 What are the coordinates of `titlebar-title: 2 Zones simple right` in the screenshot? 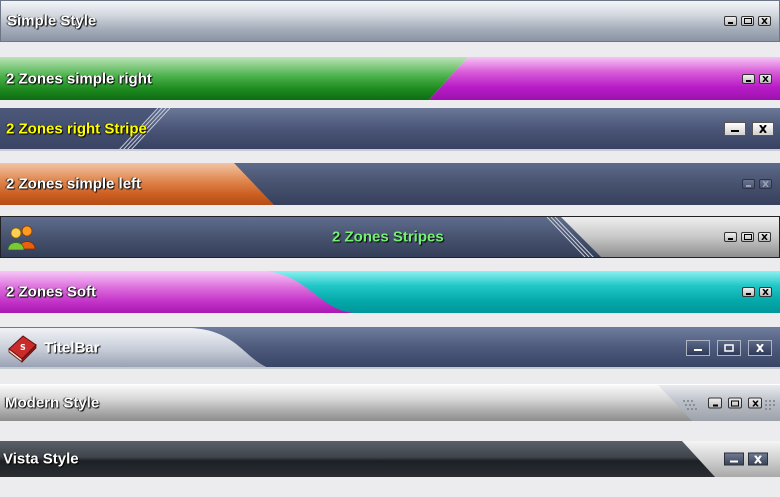 It's located at (79, 78).